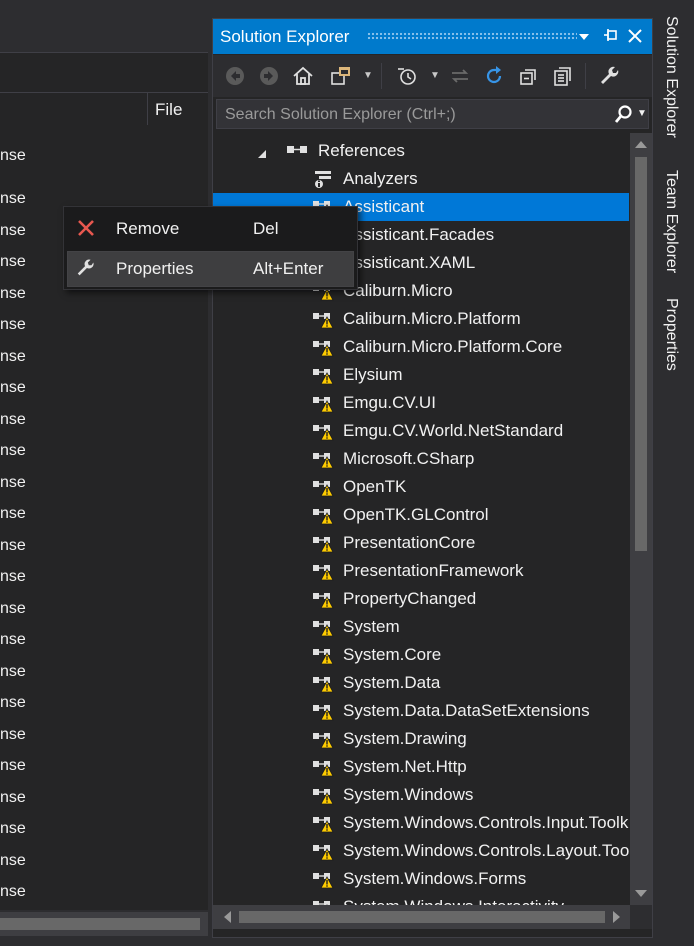 Image resolution: width=694 pixels, height=946 pixels. I want to click on reference-label: OpenTK.GLControl, so click(416, 514).